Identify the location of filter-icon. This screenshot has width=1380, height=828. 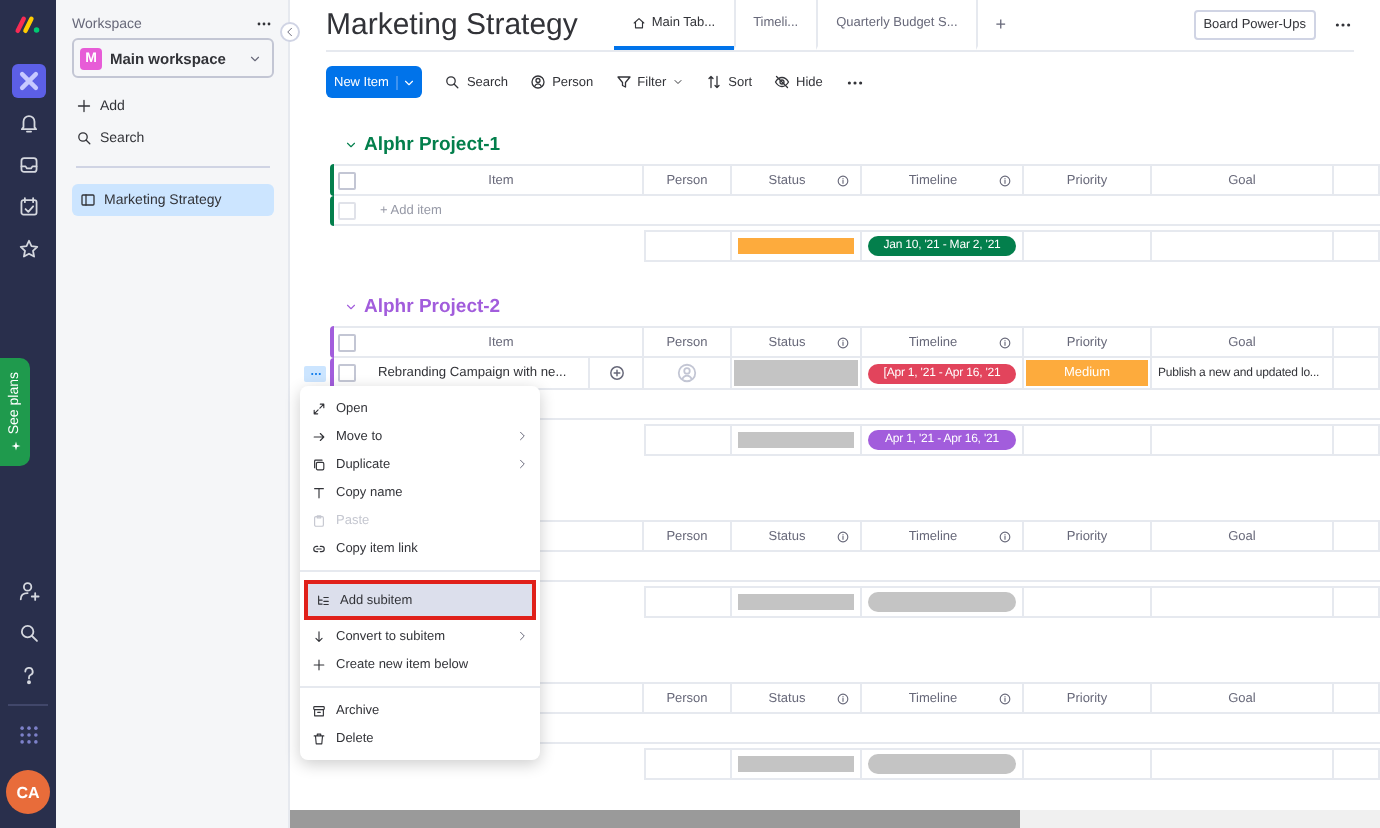
(623, 82).